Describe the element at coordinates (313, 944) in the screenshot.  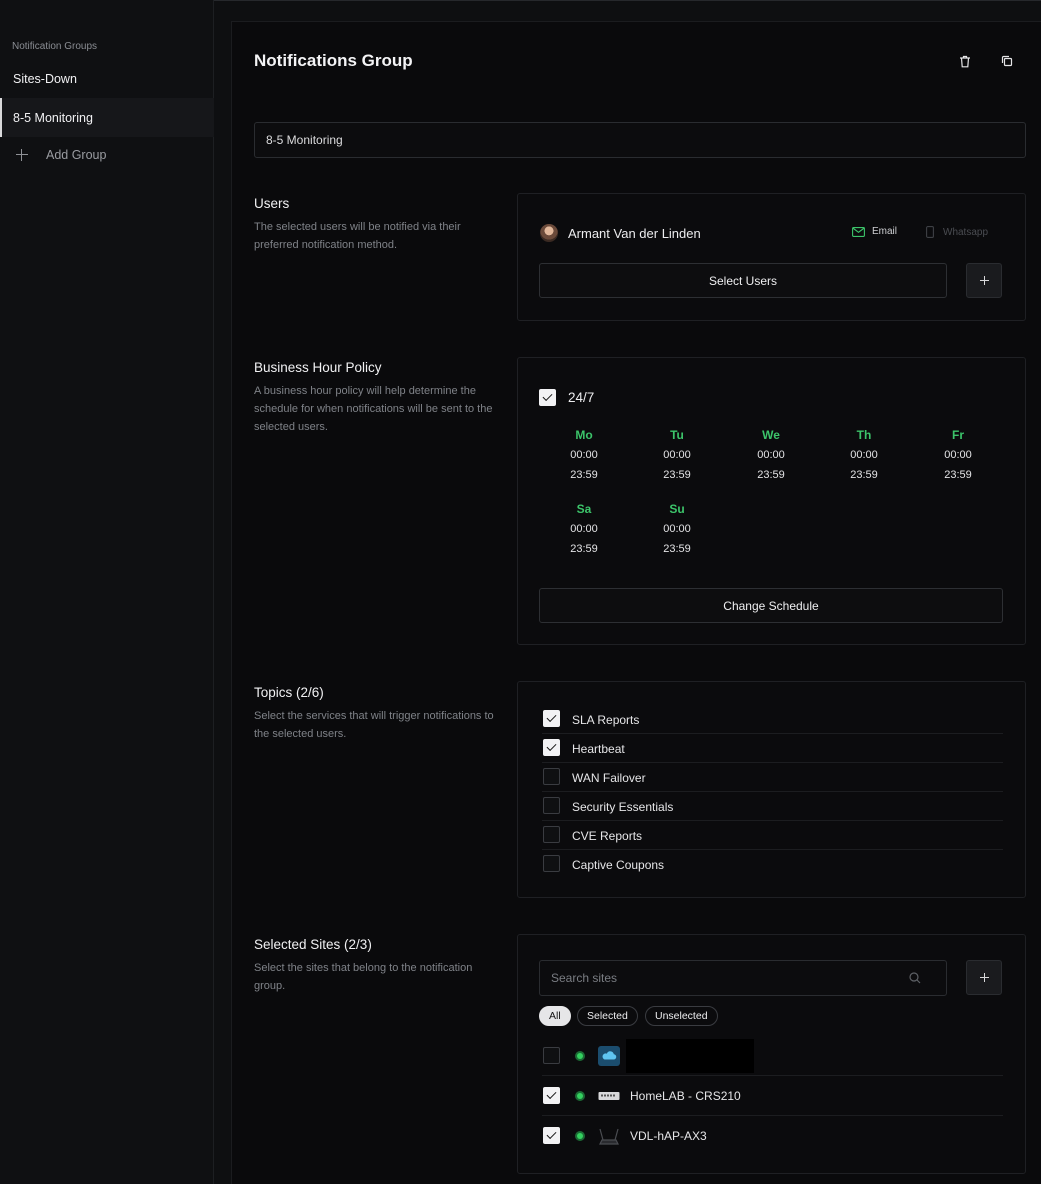
I see `sites-section-title: Selected Sites (2/3)` at that location.